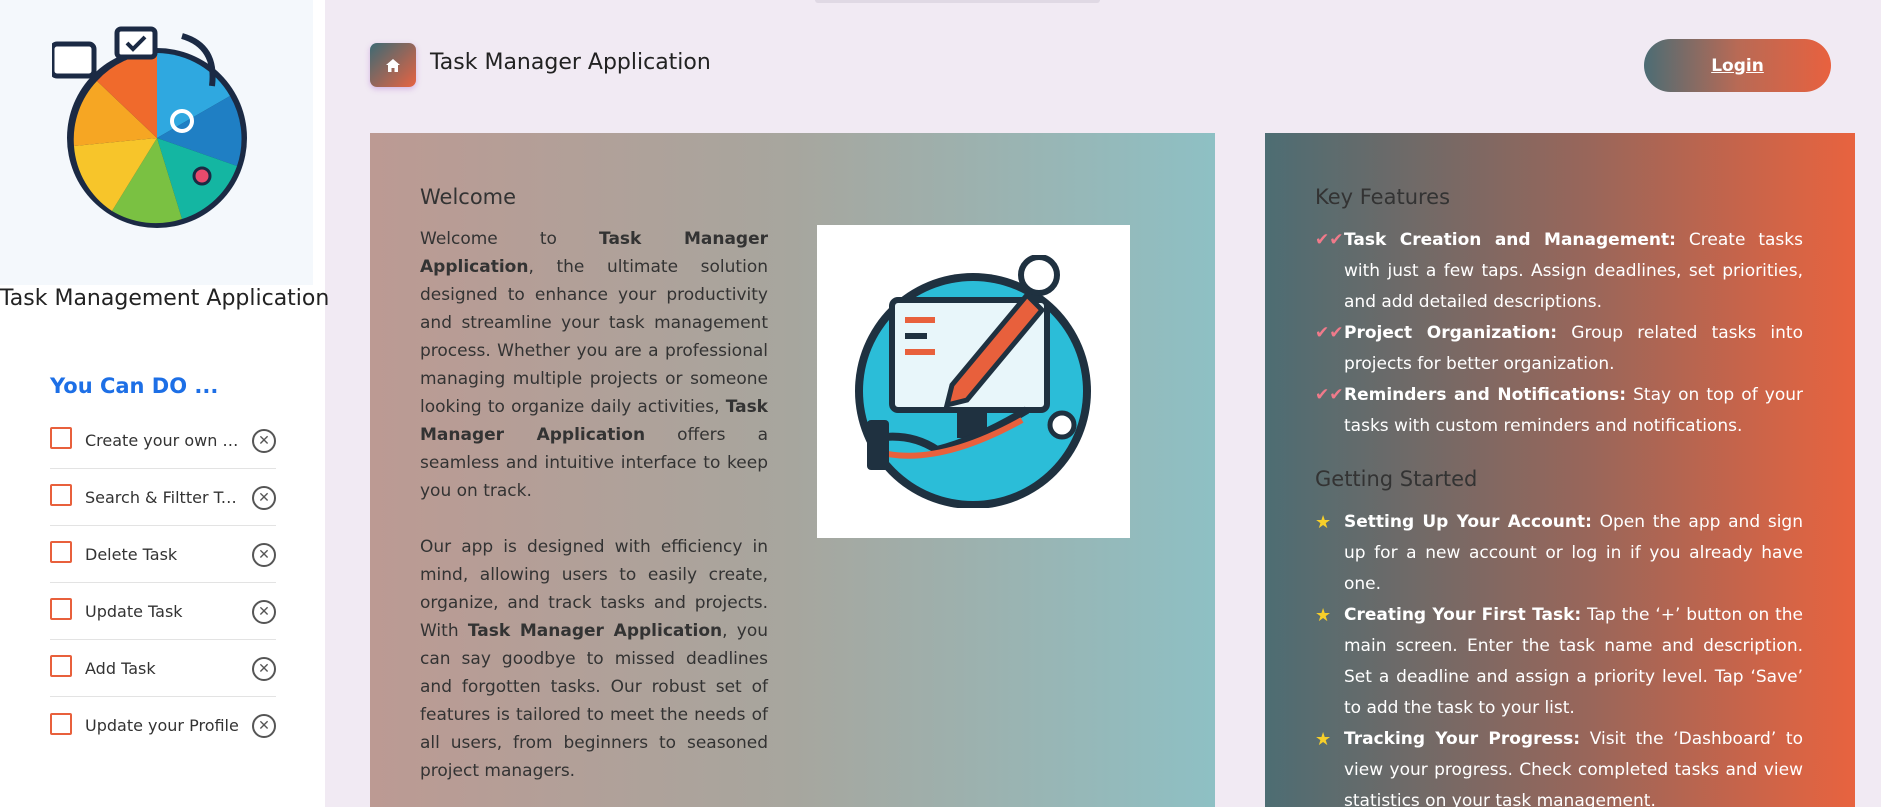 The image size is (1881, 807). I want to click on todo-item: Update Task ✕, so click(163, 611).